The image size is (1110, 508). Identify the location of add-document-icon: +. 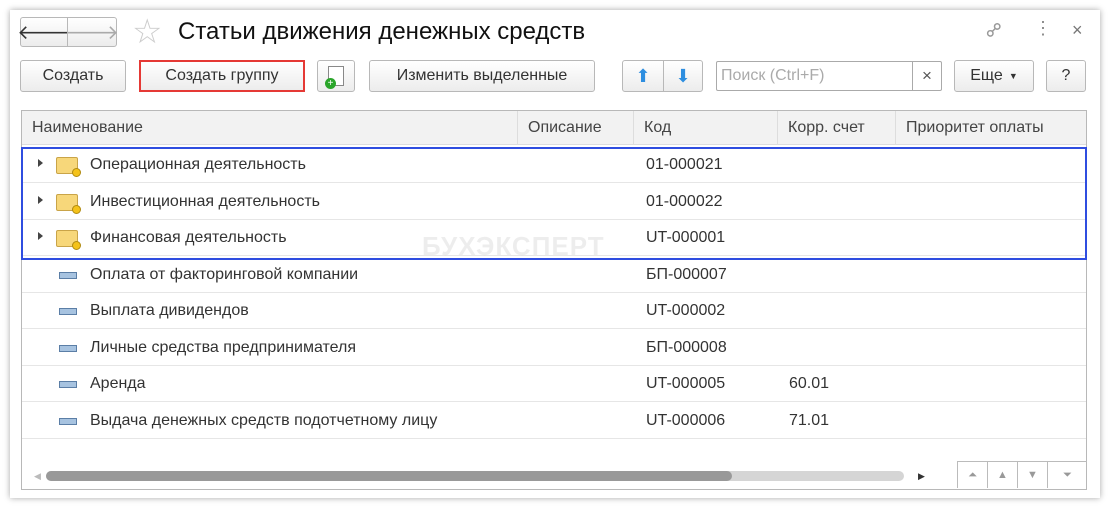
(334, 77).